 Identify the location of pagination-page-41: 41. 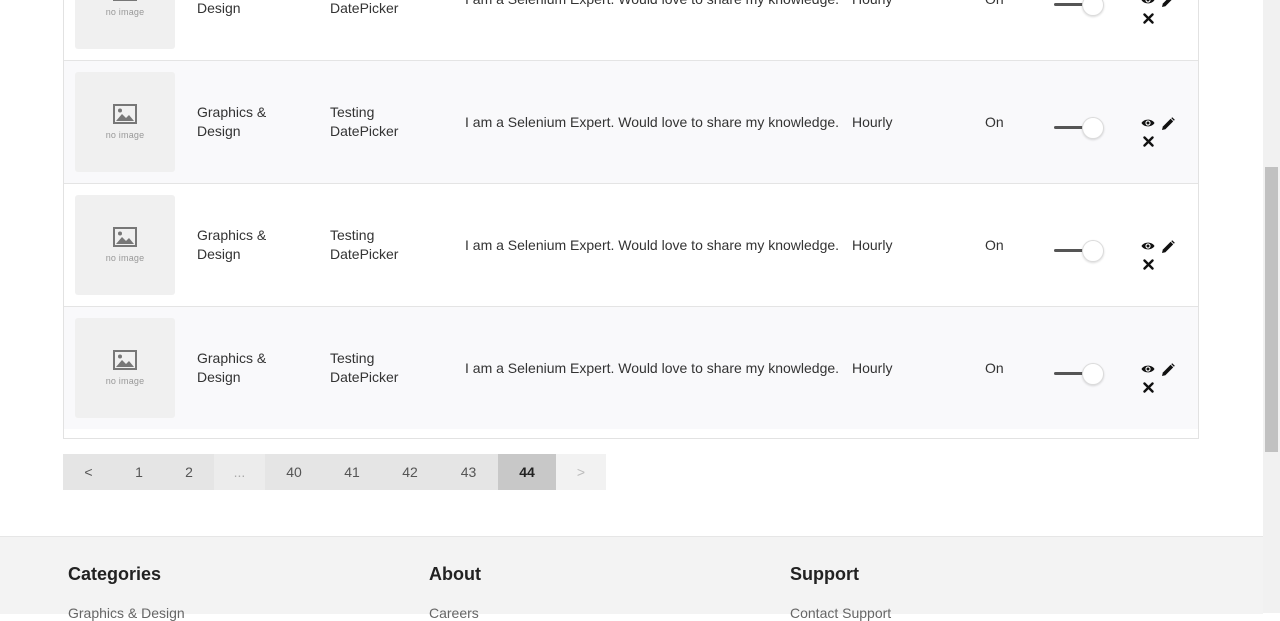
(352, 472).